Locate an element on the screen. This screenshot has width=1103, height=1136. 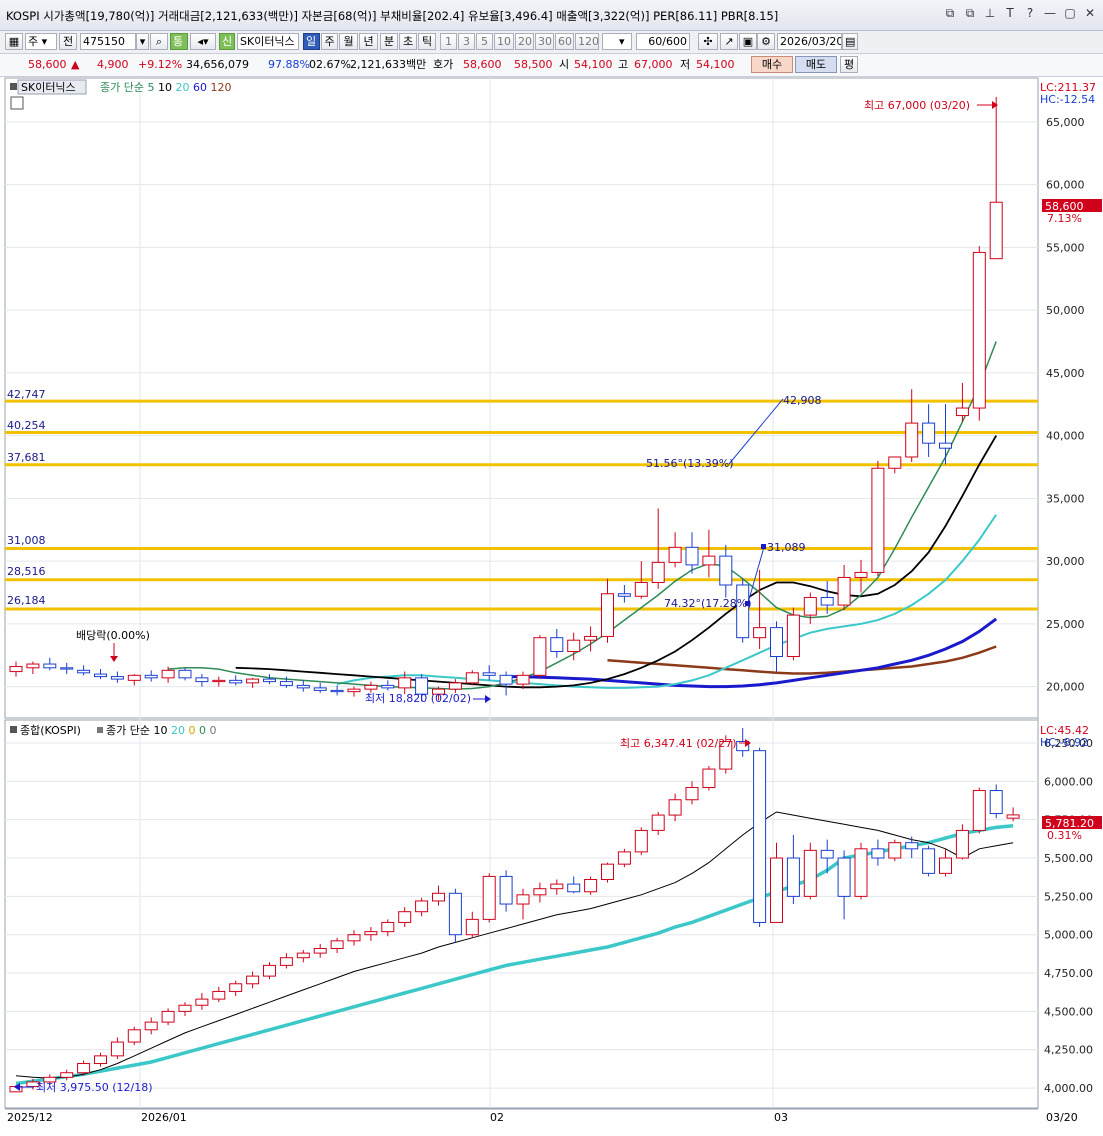
restore-icon: ⧉ is located at coordinates (950, 13).